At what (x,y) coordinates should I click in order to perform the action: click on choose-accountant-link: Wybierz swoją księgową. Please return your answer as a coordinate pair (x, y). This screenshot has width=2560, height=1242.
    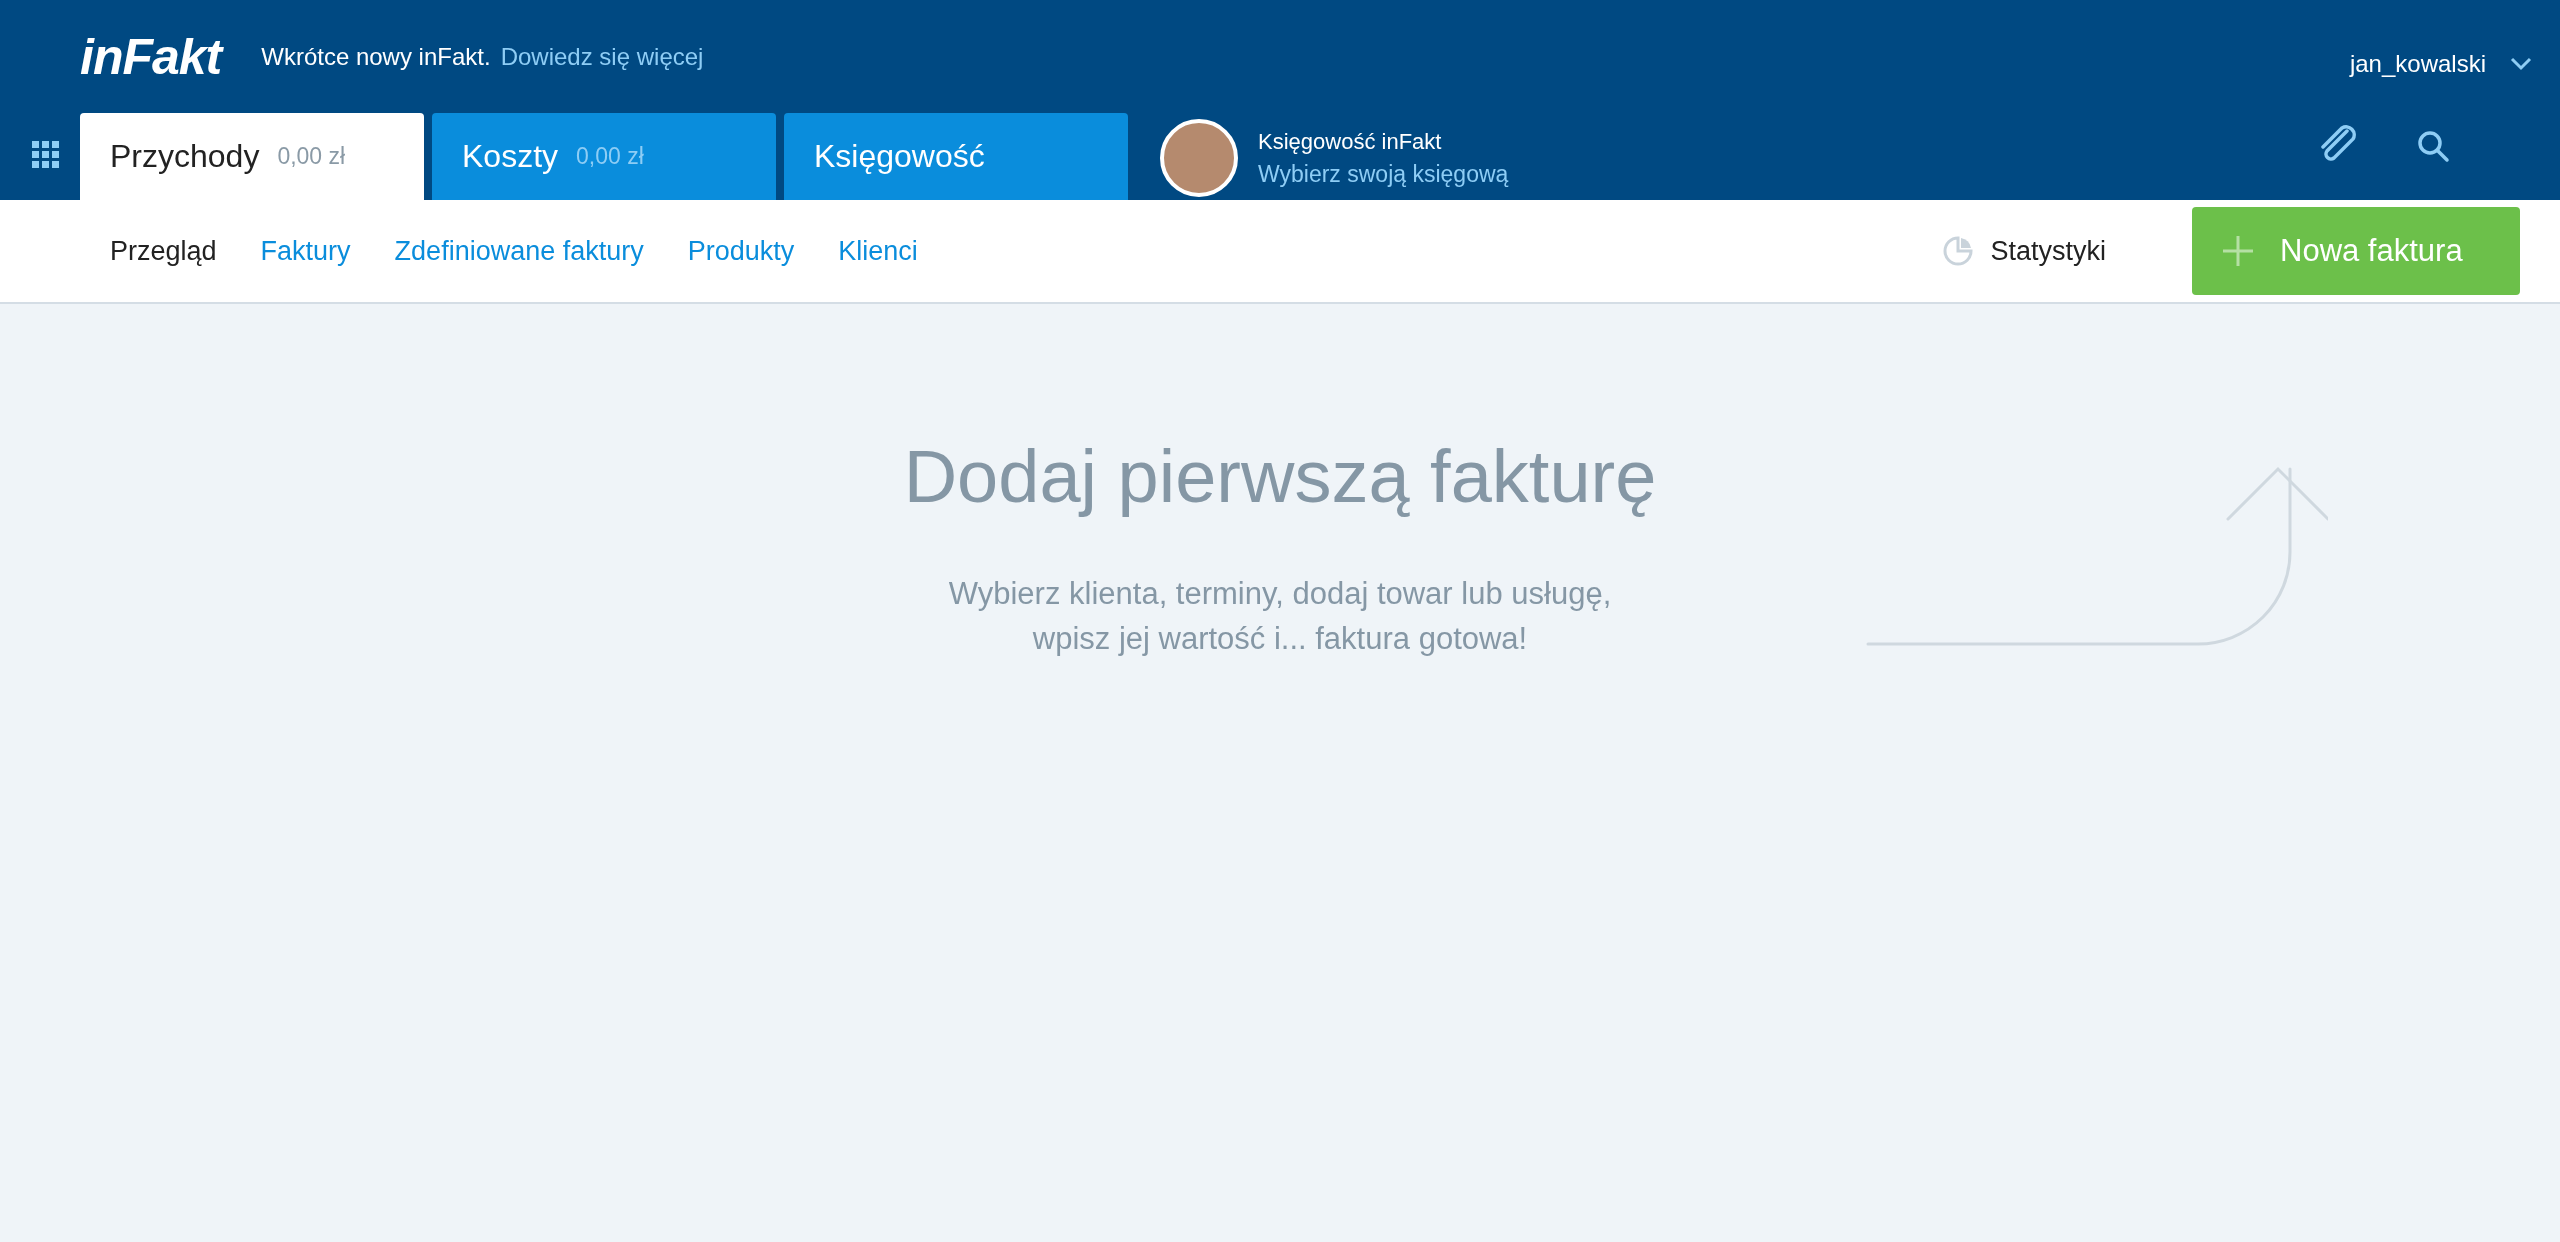
    Looking at the image, I should click on (1383, 174).